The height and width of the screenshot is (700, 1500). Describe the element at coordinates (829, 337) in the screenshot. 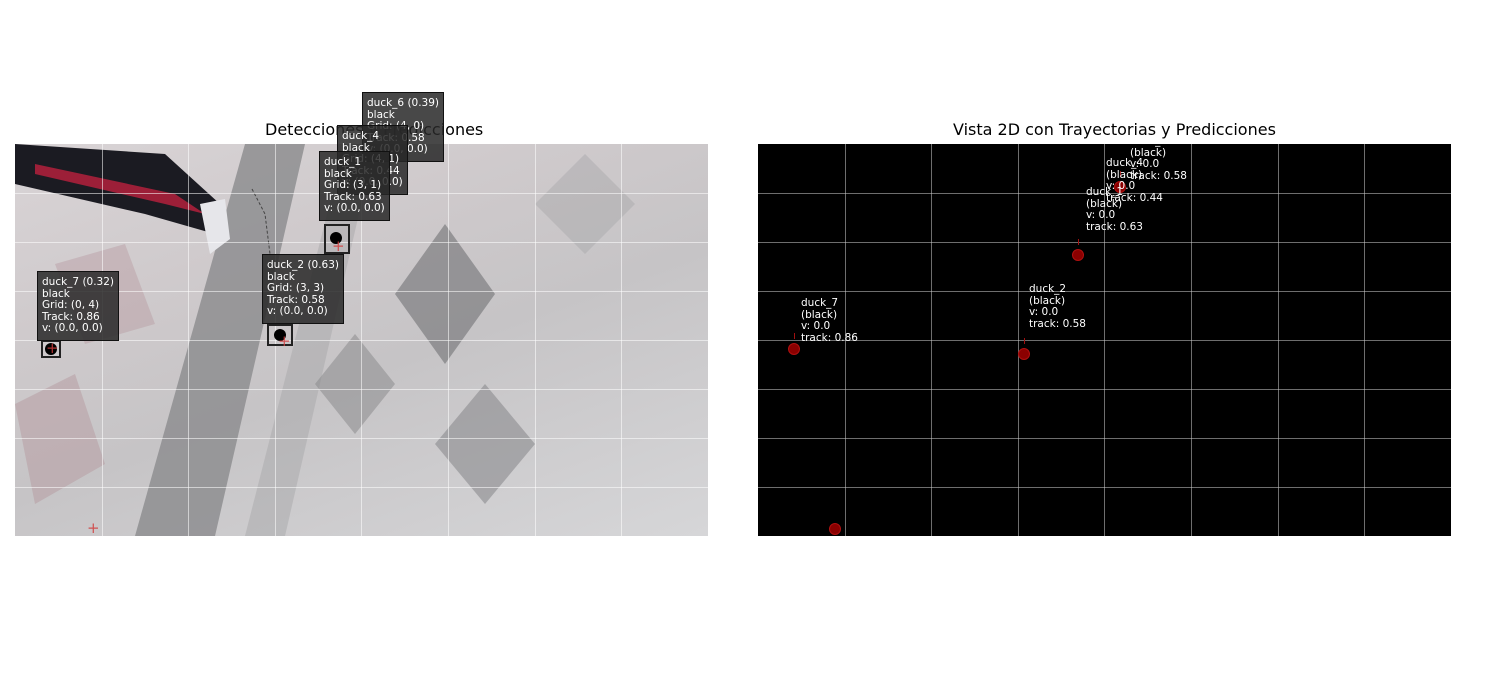

I see `track-label-line: track: 0.86` at that location.